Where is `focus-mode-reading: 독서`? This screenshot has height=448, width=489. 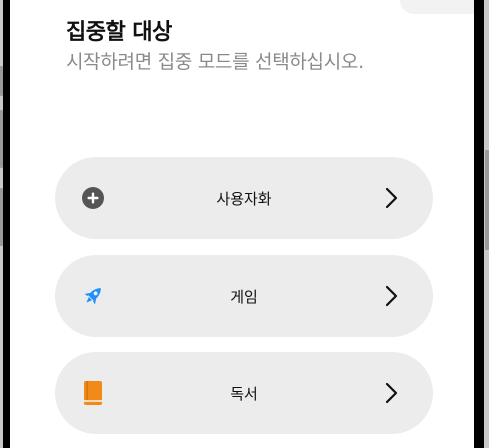 focus-mode-reading: 독서 is located at coordinates (244, 393).